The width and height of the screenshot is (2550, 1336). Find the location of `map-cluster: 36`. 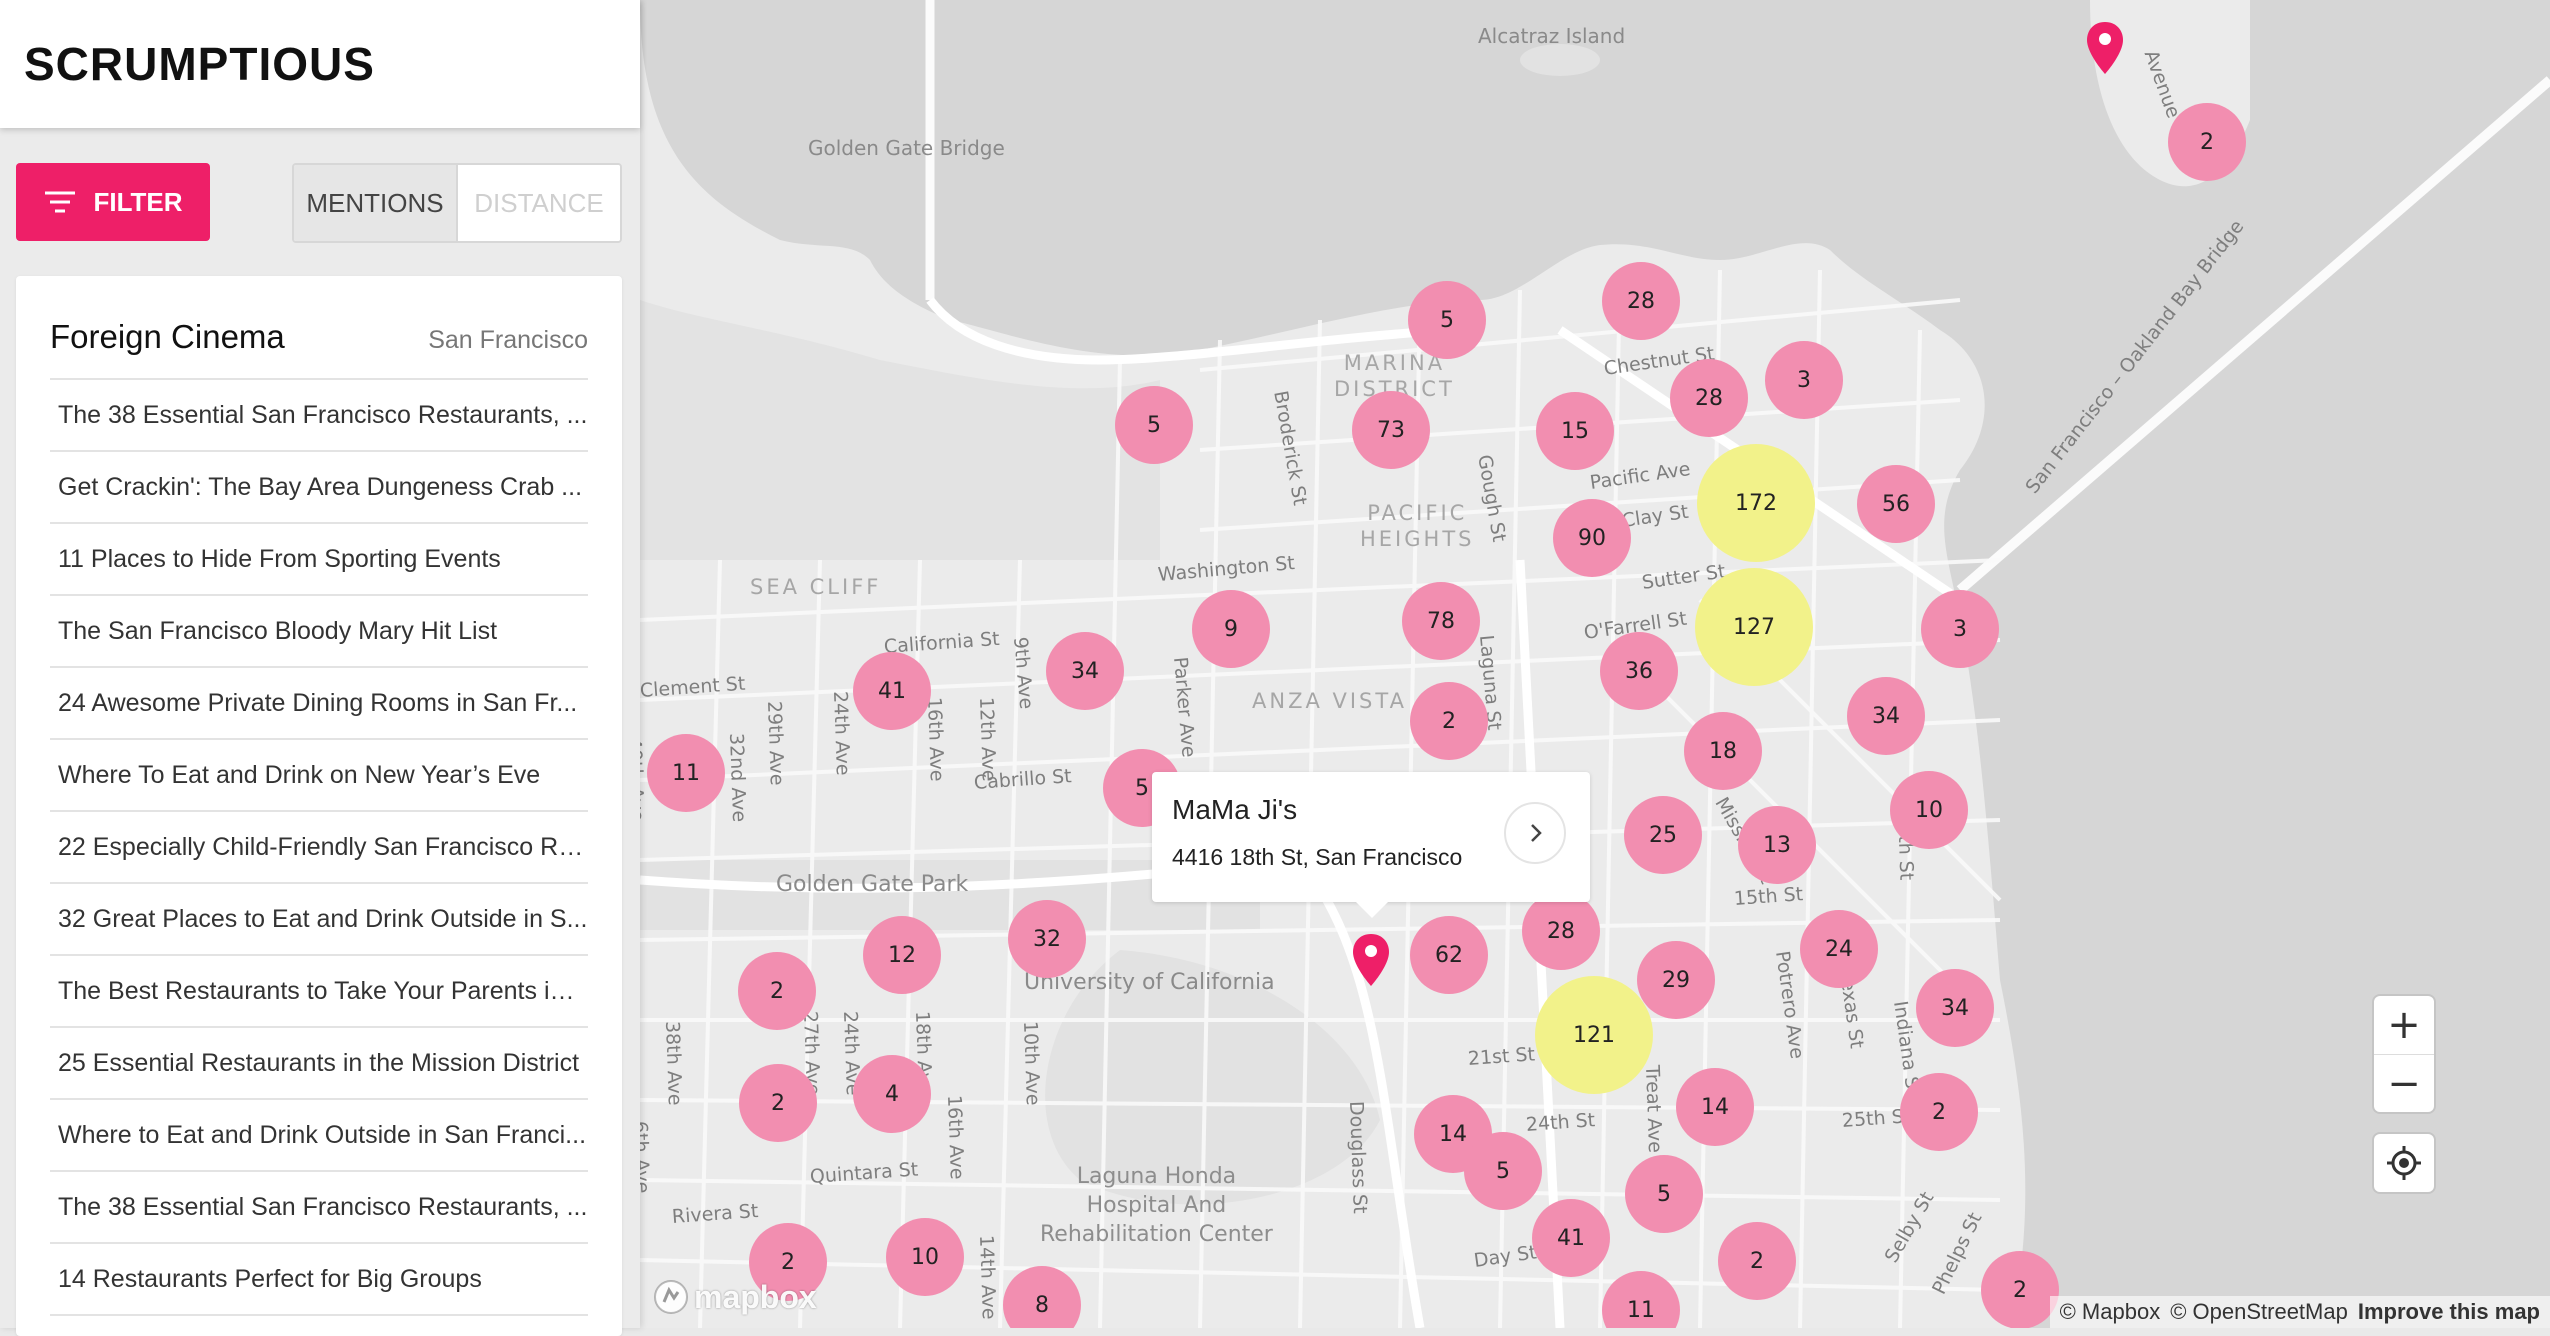

map-cluster: 36 is located at coordinates (1639, 671).